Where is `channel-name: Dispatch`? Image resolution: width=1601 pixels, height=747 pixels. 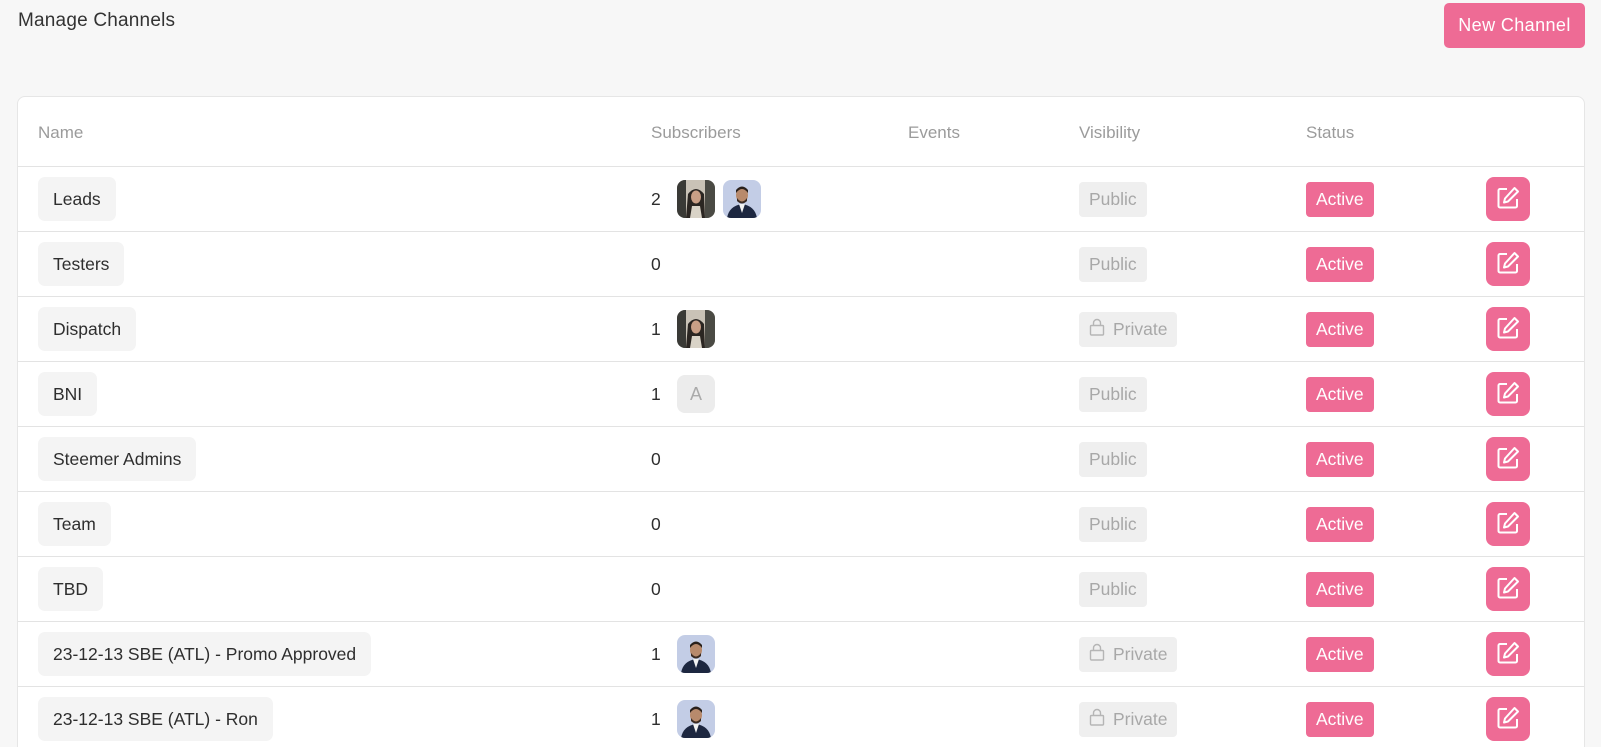
channel-name: Dispatch is located at coordinates (87, 329).